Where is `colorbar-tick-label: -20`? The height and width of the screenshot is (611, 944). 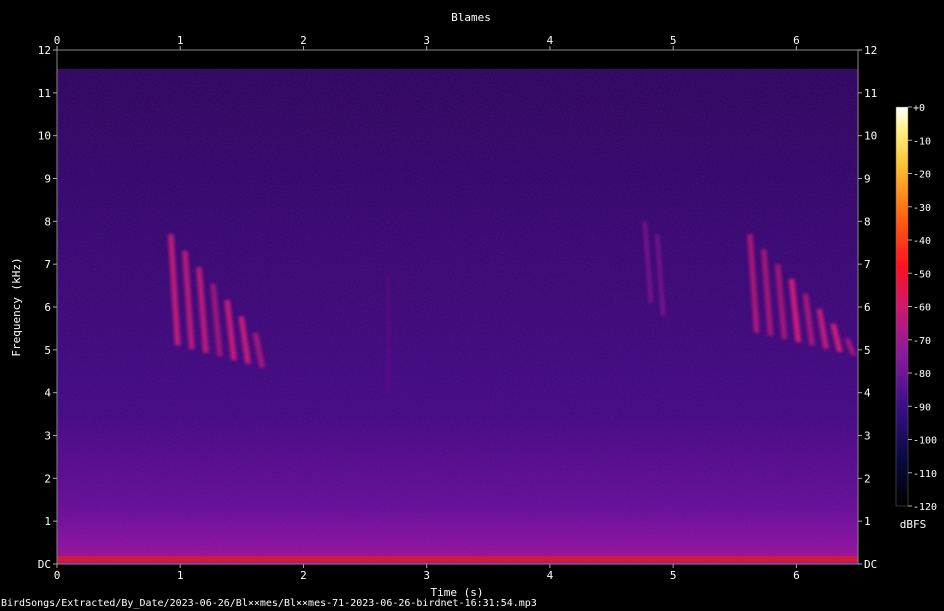
colorbar-tick-label: -20 is located at coordinates (922, 175).